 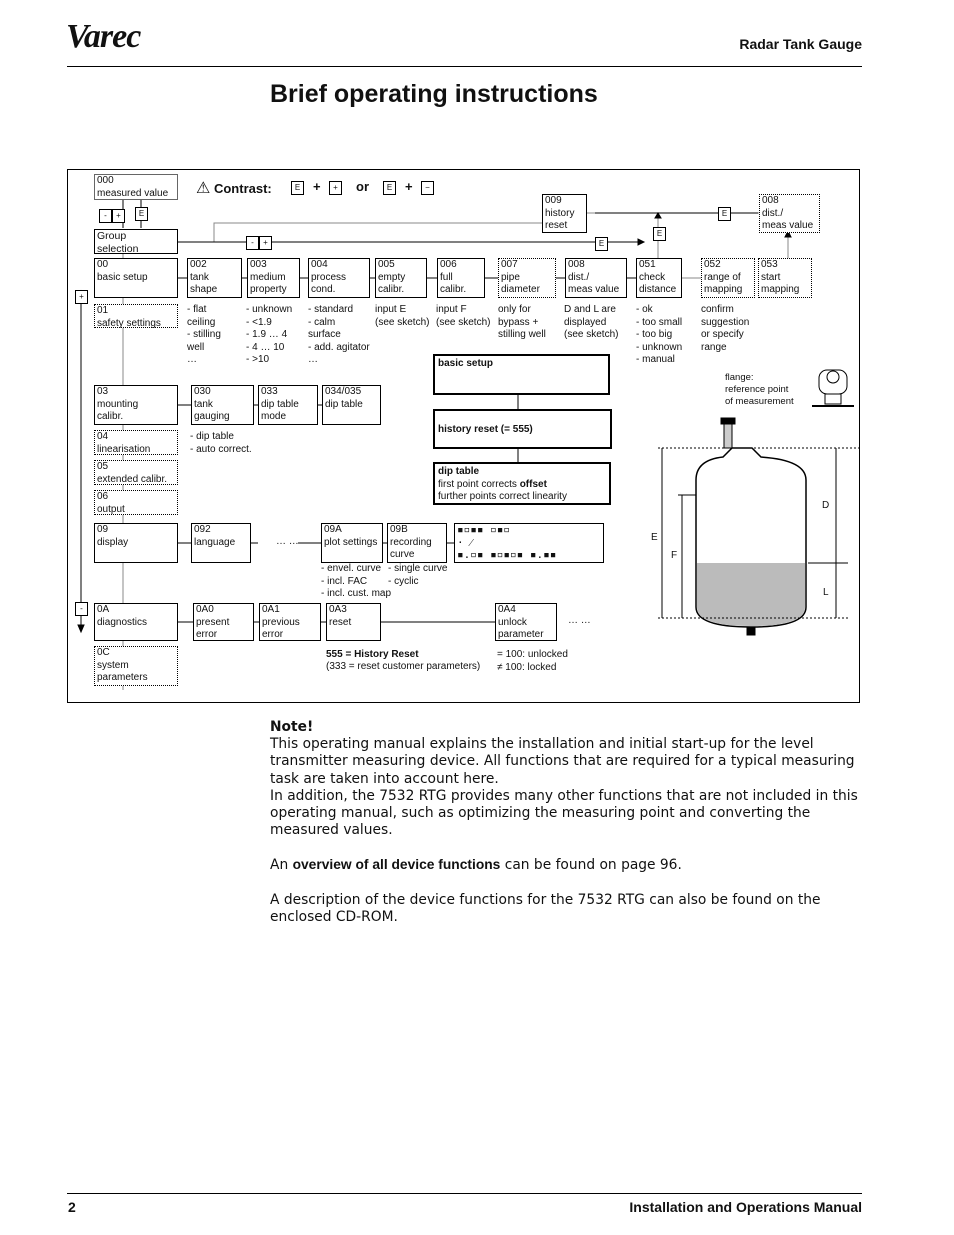 I want to click on contrast-label: Contrast:, so click(x=242, y=188).